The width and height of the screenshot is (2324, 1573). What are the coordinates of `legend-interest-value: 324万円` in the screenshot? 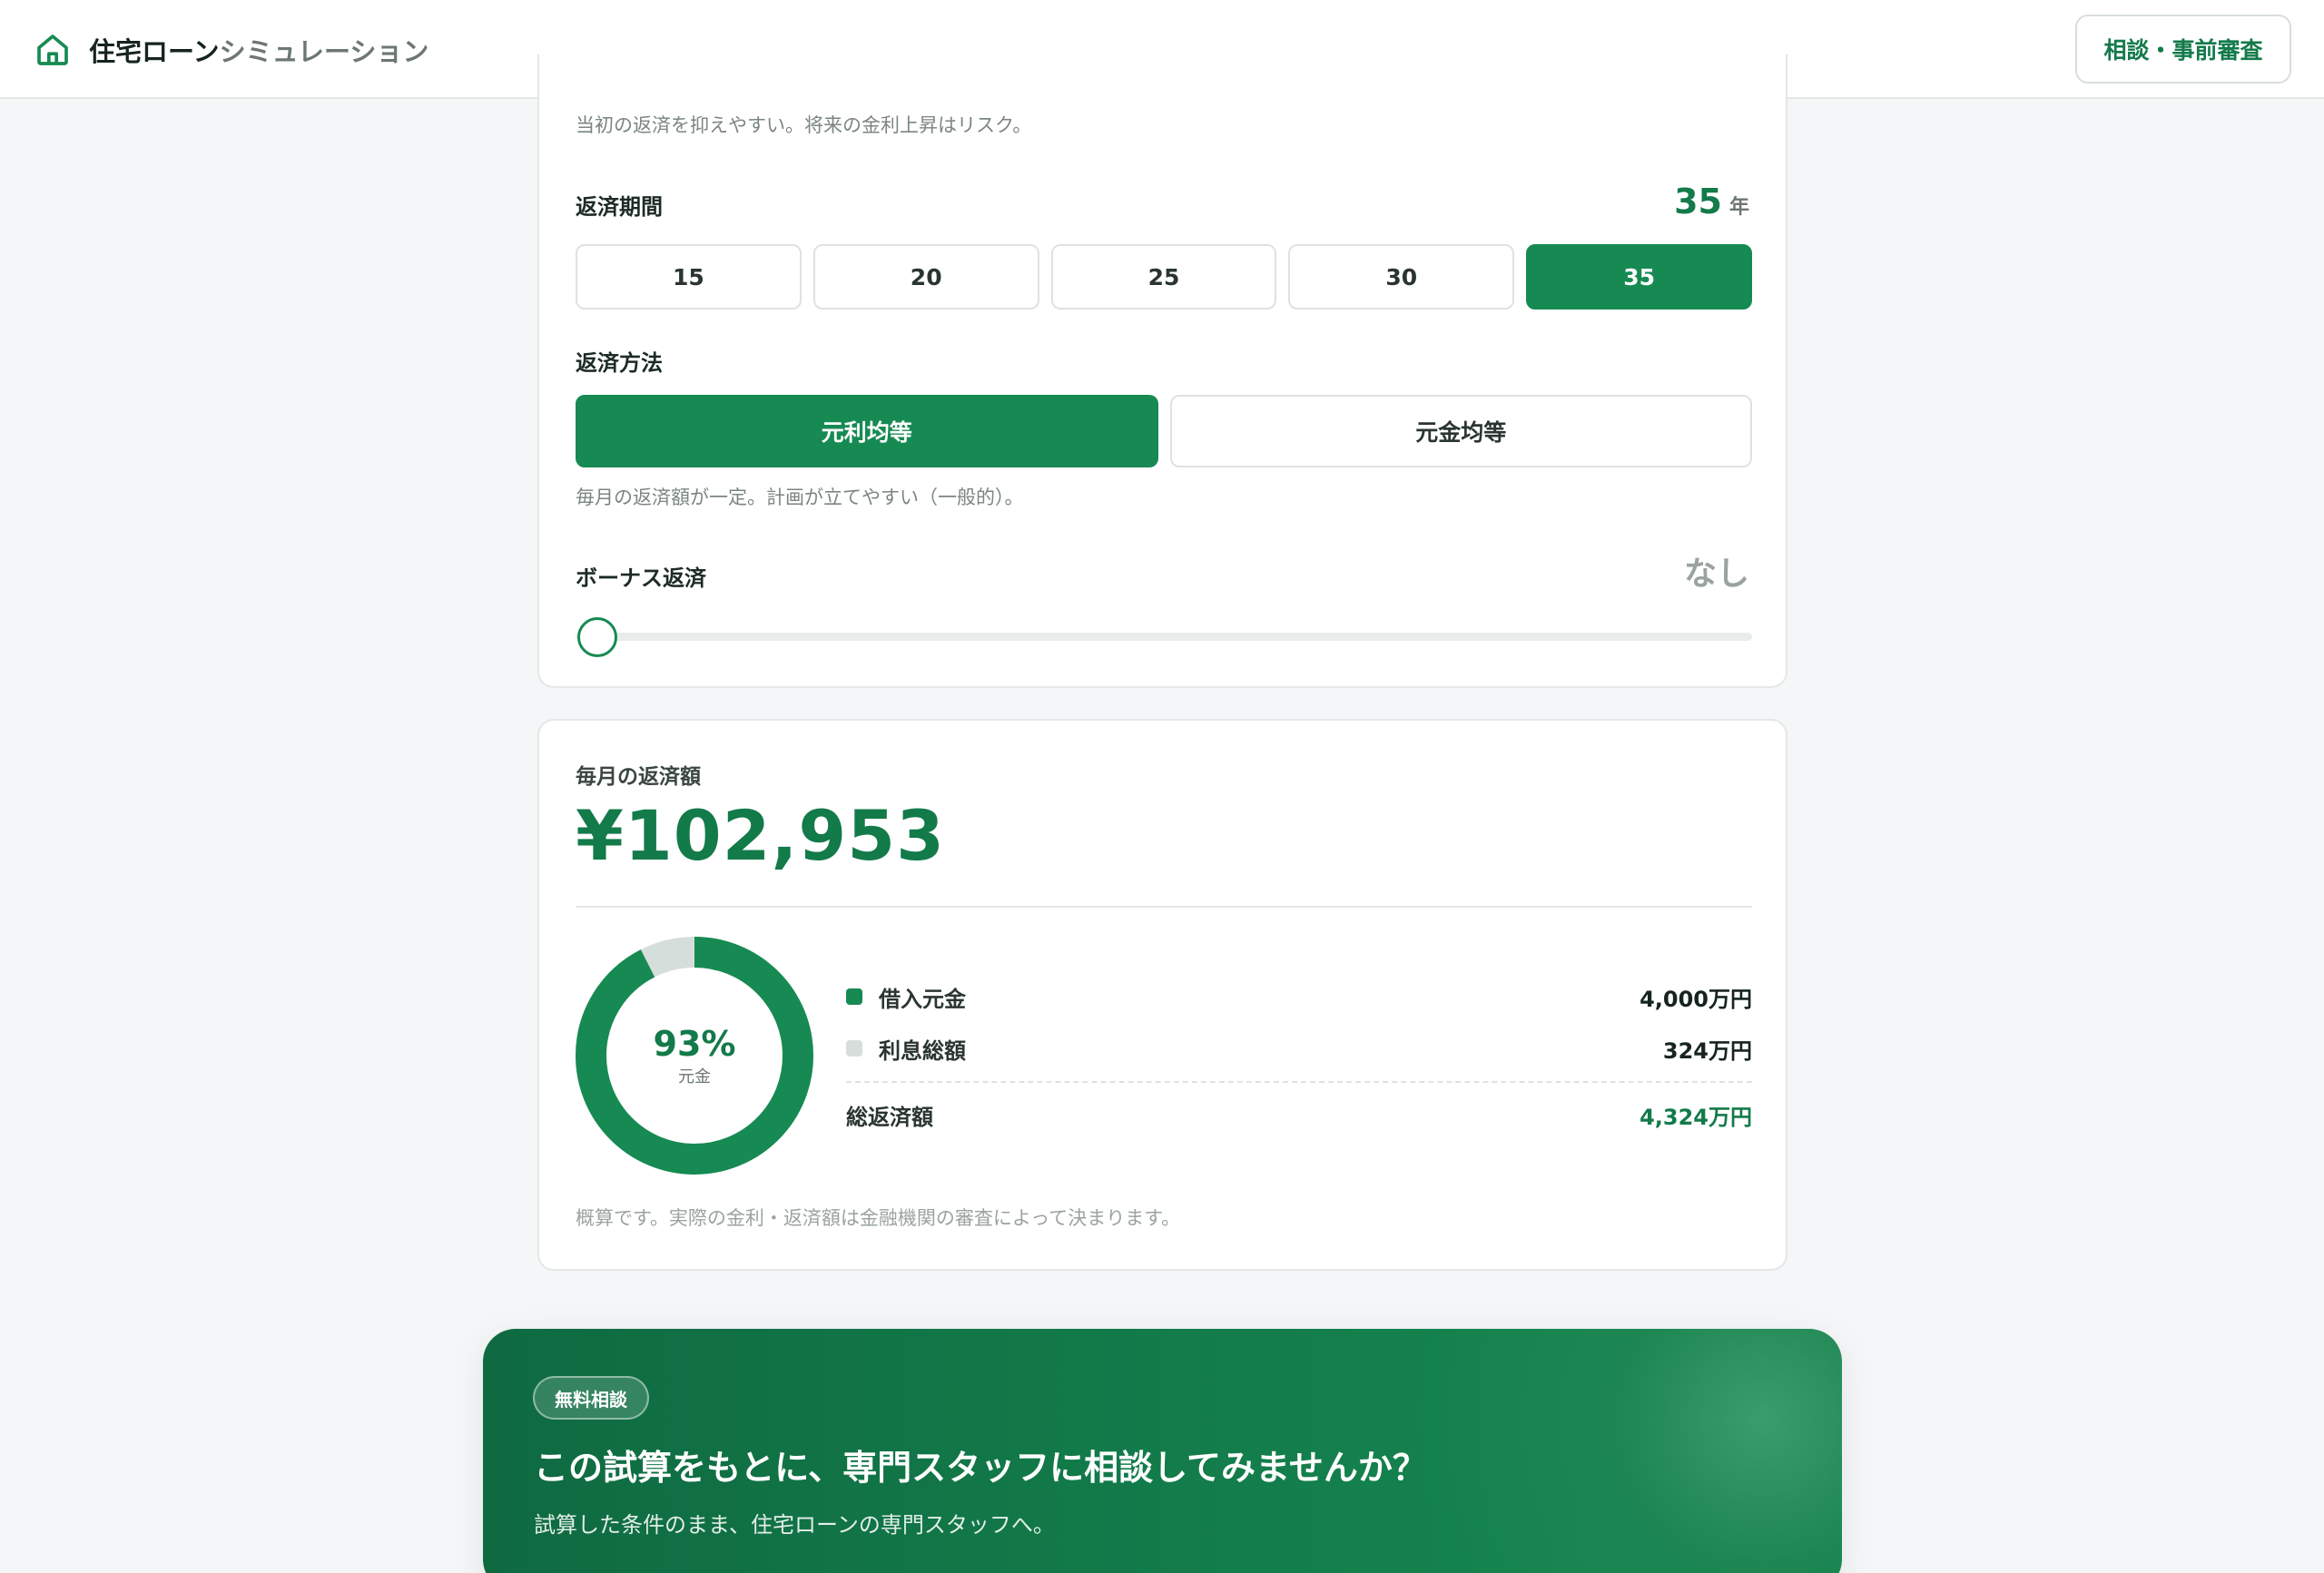 It's located at (1707, 1050).